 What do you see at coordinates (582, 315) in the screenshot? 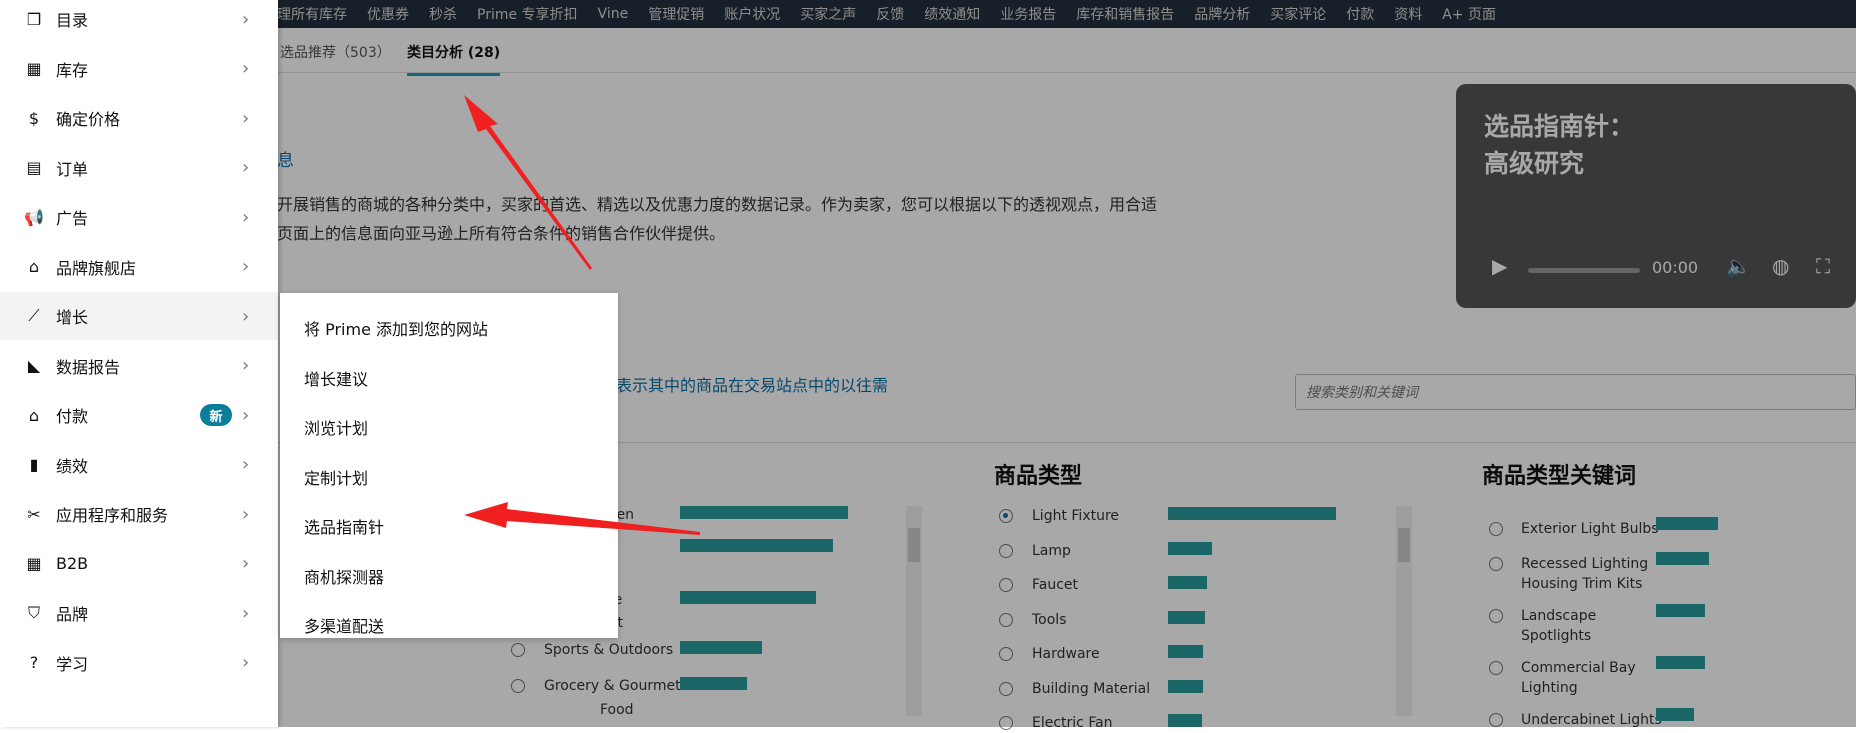
I see `annotation-arrows` at bounding box center [582, 315].